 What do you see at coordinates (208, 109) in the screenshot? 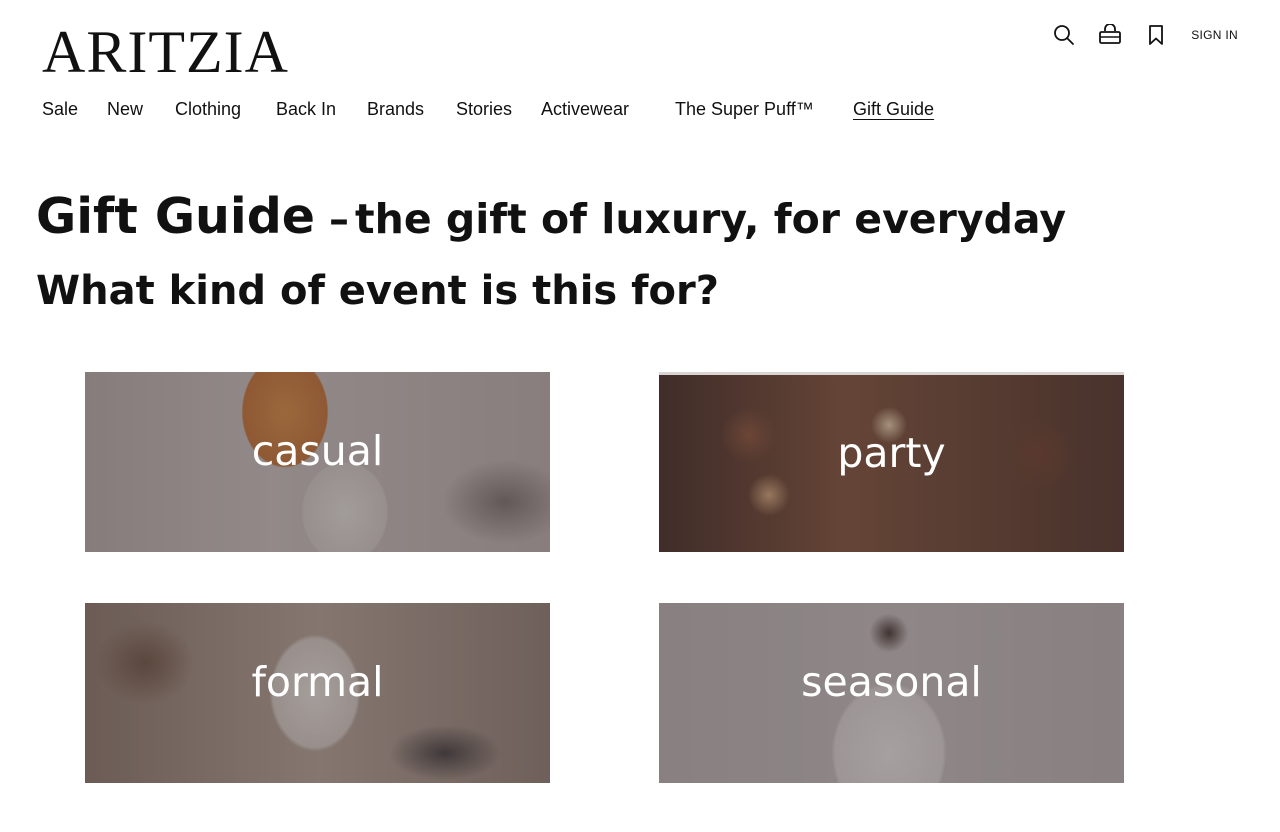
I see `nav-item-clothing: Clothing` at bounding box center [208, 109].